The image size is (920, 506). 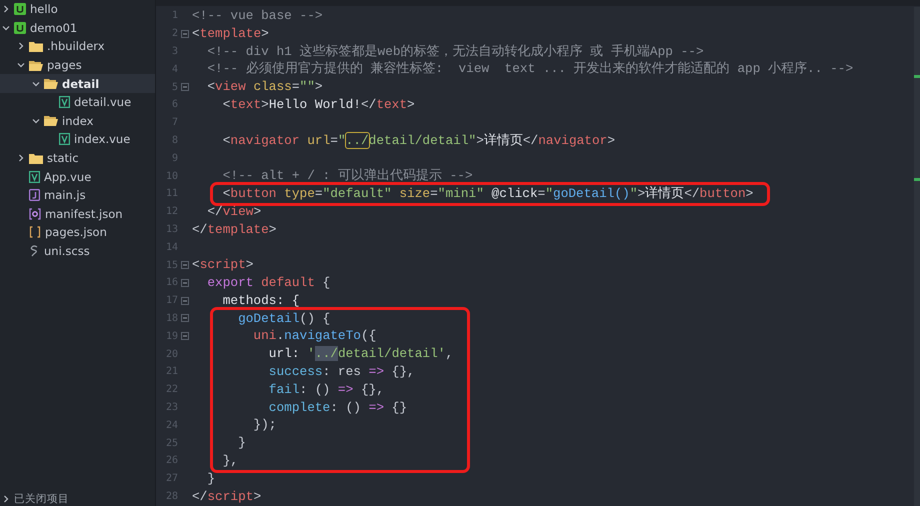 I want to click on tree-item: index.vue, so click(x=77, y=139).